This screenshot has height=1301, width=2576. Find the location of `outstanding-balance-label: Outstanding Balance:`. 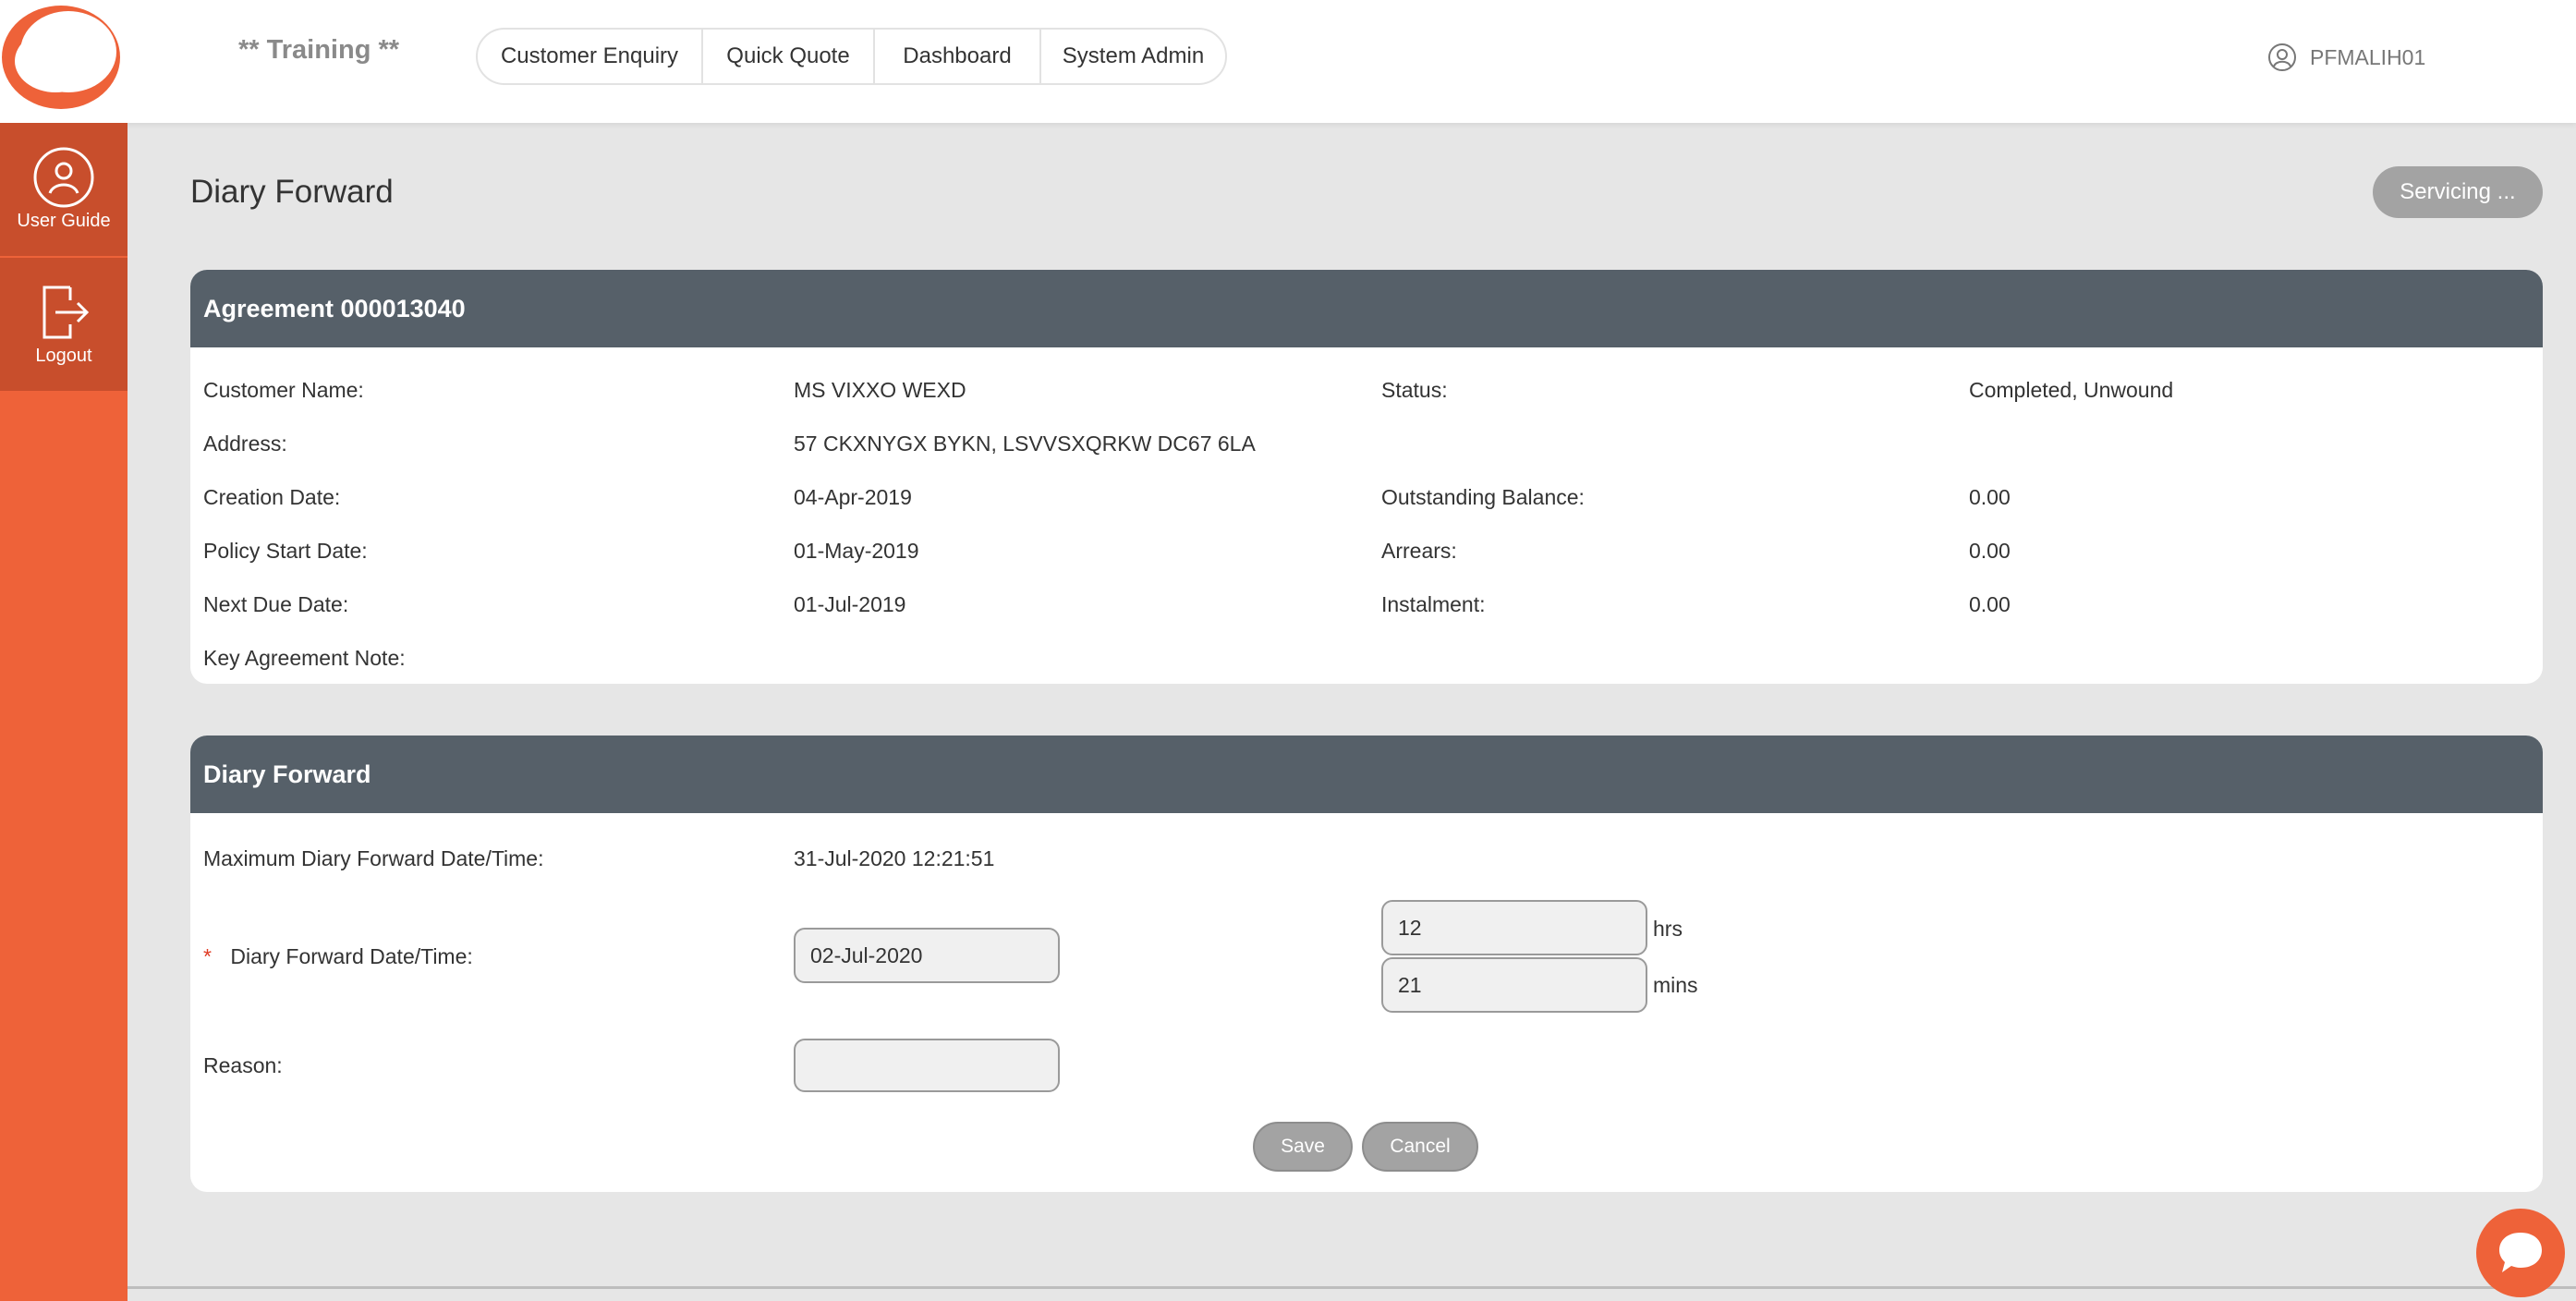

outstanding-balance-label: Outstanding Balance: is located at coordinates (1483, 497).